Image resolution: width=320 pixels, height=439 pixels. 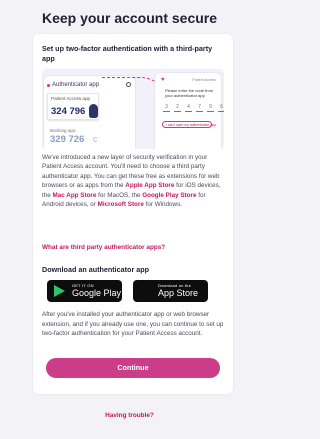 What do you see at coordinates (163, 80) in the screenshot?
I see `heart-logo-icon: ♥` at bounding box center [163, 80].